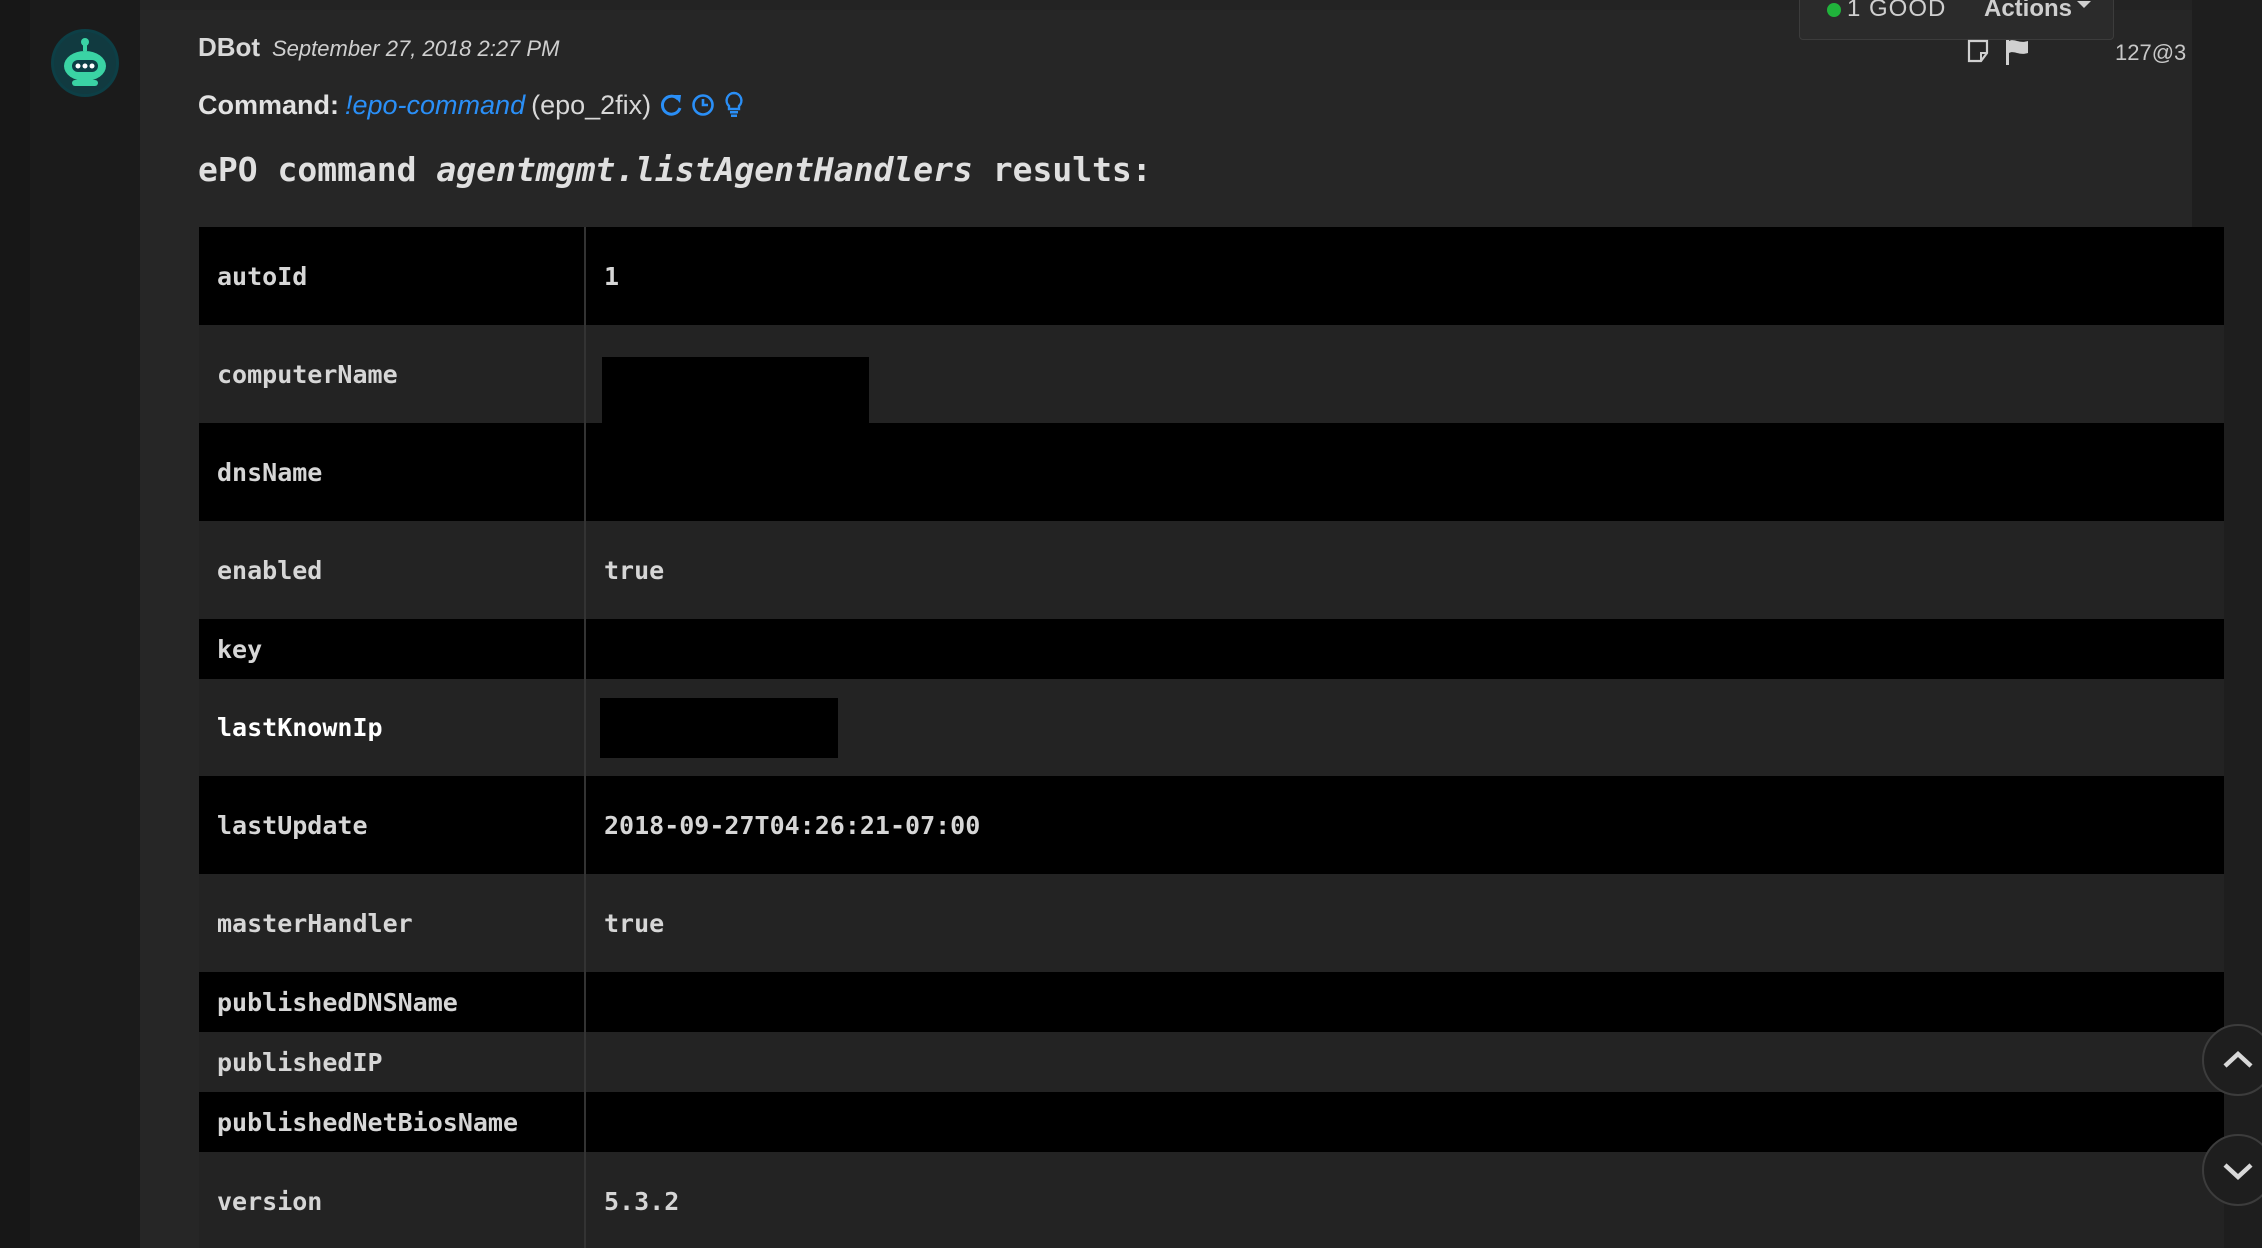  What do you see at coordinates (1404, 825) in the screenshot?
I see `row-value: 2018-09-27T04:26:21-07:00` at bounding box center [1404, 825].